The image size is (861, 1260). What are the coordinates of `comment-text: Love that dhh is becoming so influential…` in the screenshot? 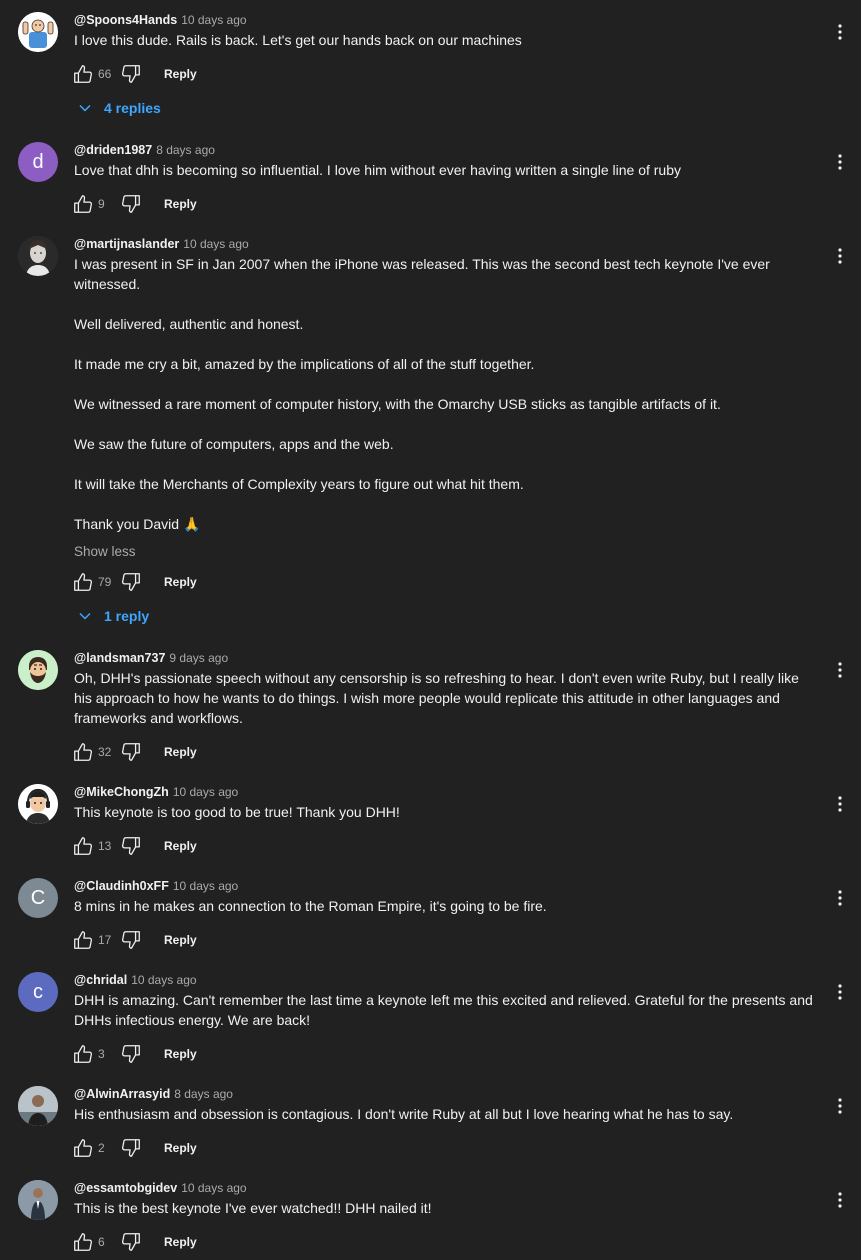 It's located at (445, 170).